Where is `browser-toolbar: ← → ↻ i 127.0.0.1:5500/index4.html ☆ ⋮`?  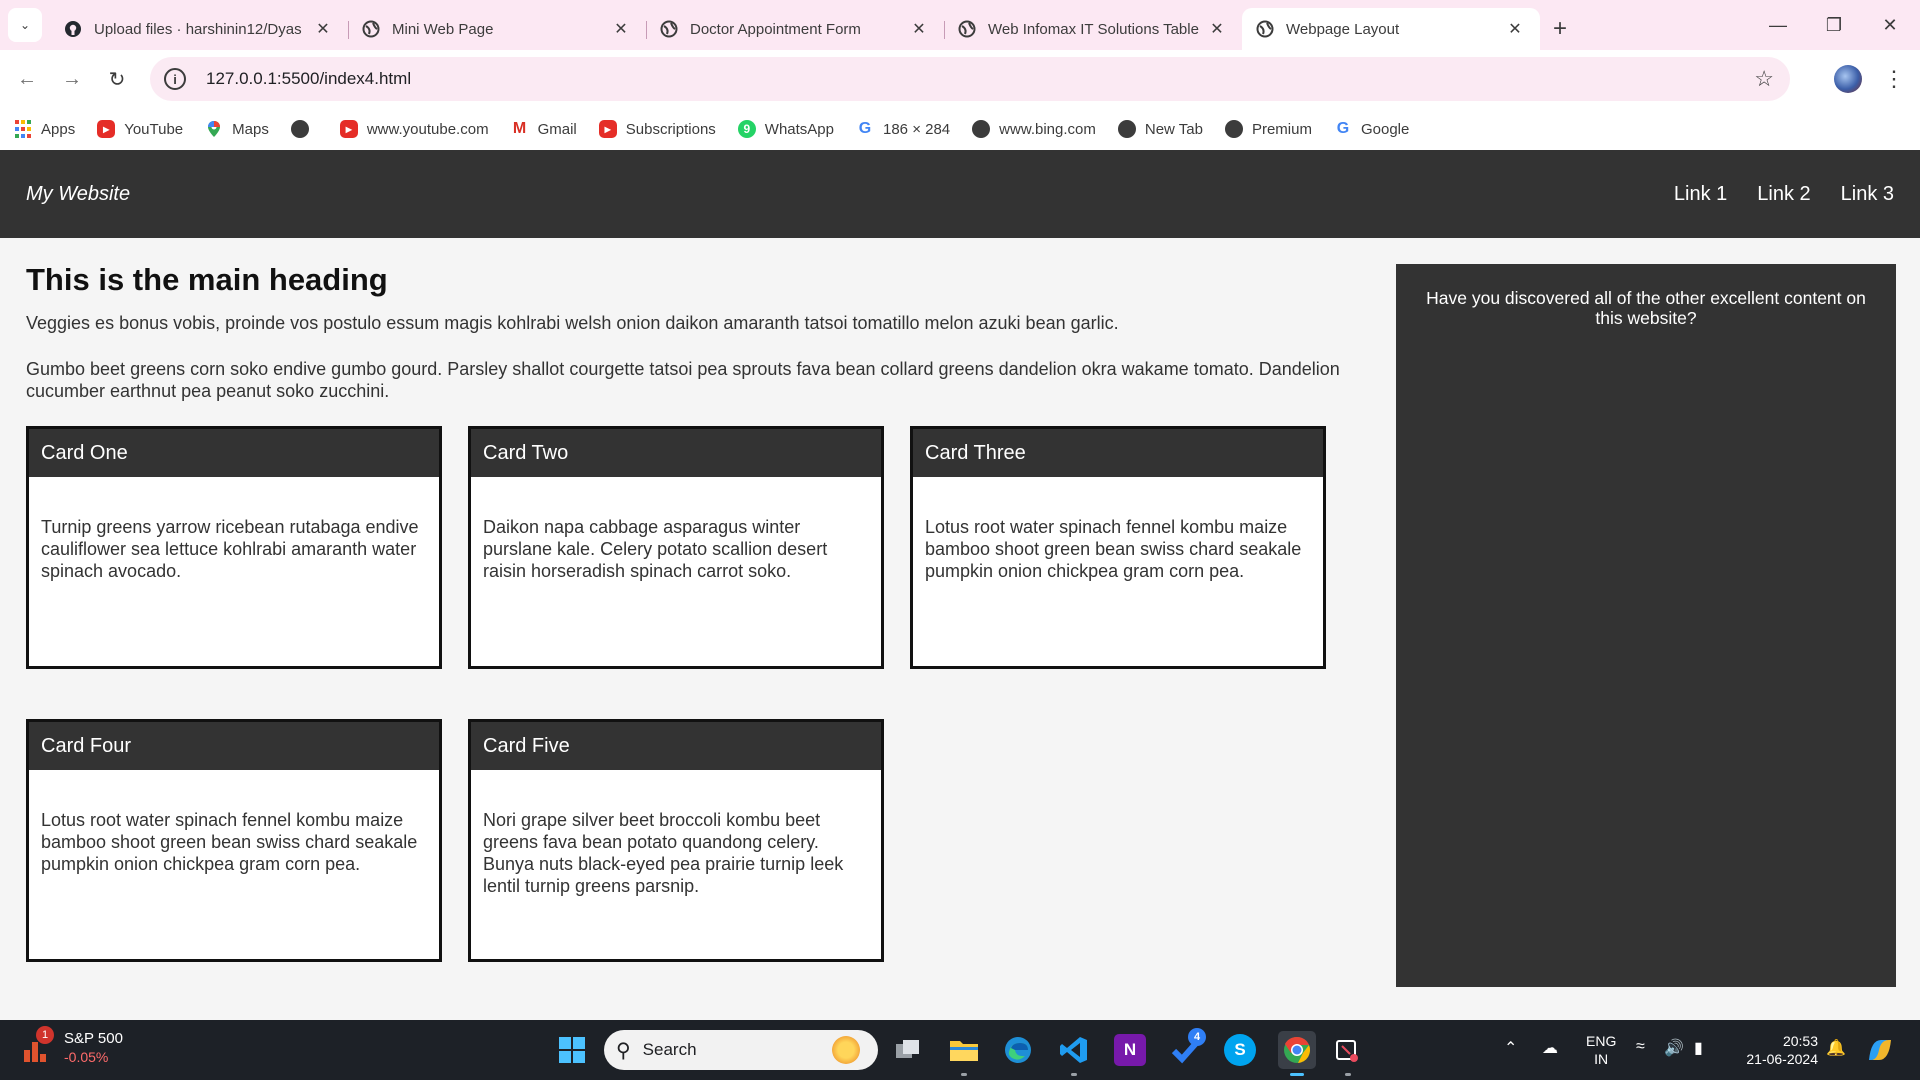
browser-toolbar: ← → ↻ i 127.0.0.1:5500/index4.html ☆ ⋮ is located at coordinates (960, 79).